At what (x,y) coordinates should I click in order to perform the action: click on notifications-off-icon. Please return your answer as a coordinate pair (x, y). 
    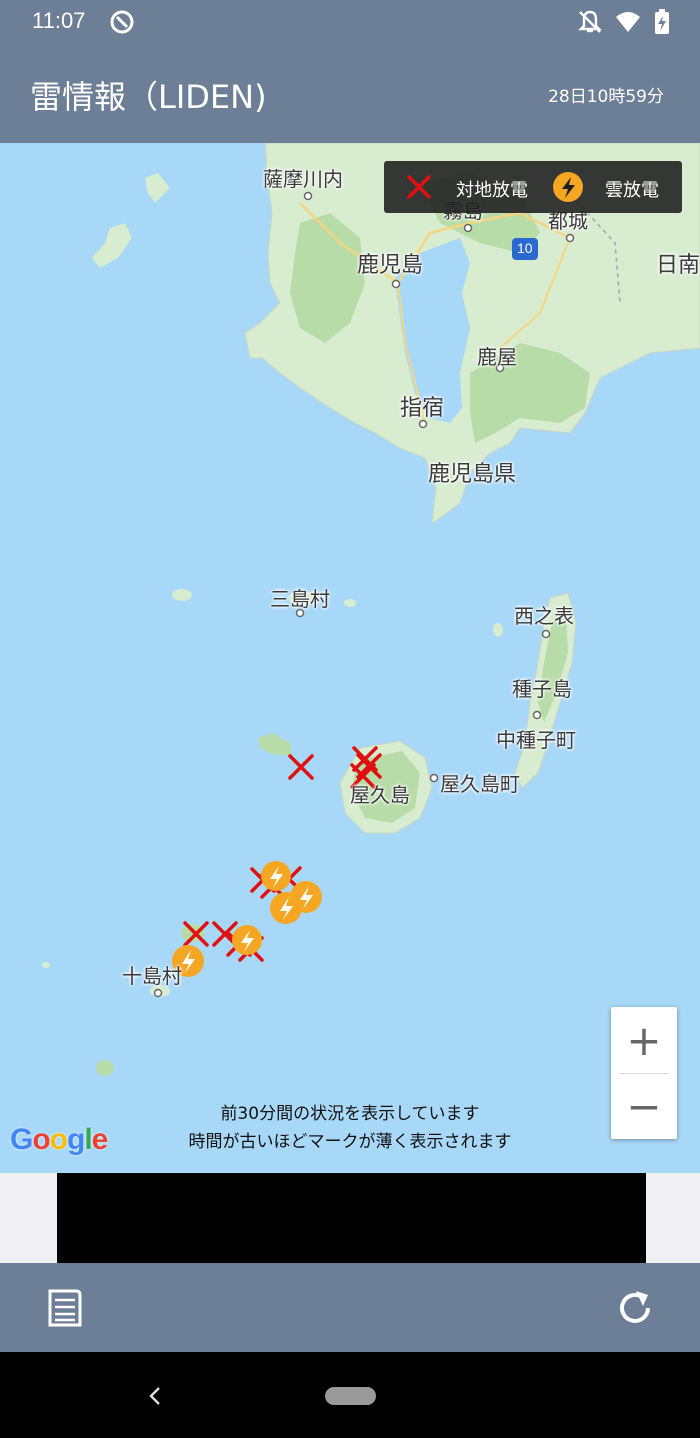
    Looking at the image, I should click on (590, 21).